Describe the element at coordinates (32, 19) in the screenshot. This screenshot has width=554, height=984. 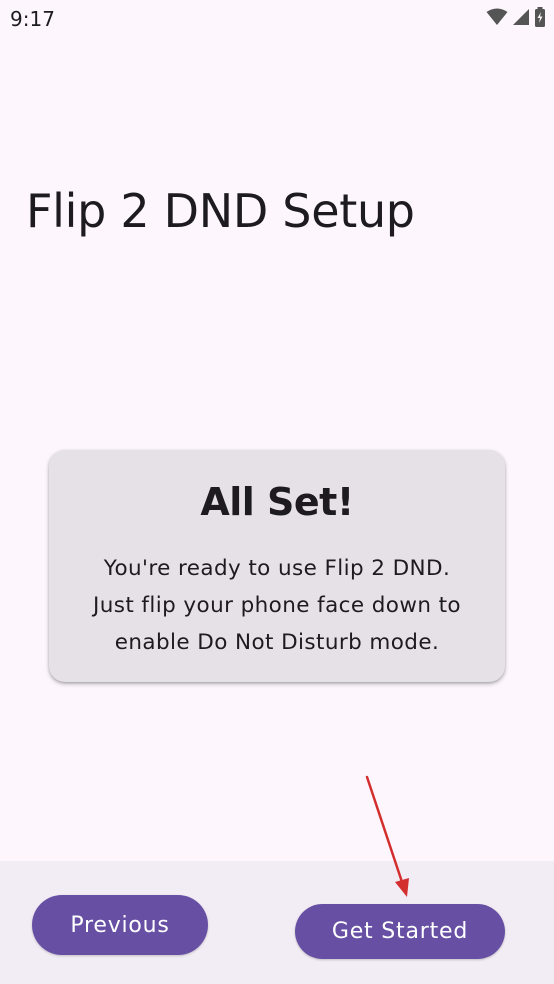
I see `status-time: 9:17` at that location.